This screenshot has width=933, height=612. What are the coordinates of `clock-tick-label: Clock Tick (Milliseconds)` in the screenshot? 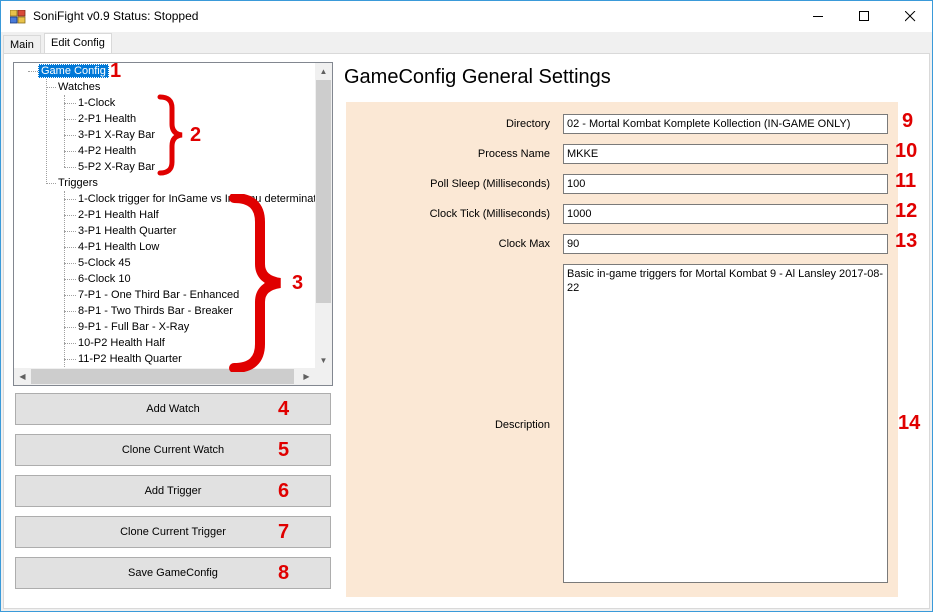 It's located at (489, 214).